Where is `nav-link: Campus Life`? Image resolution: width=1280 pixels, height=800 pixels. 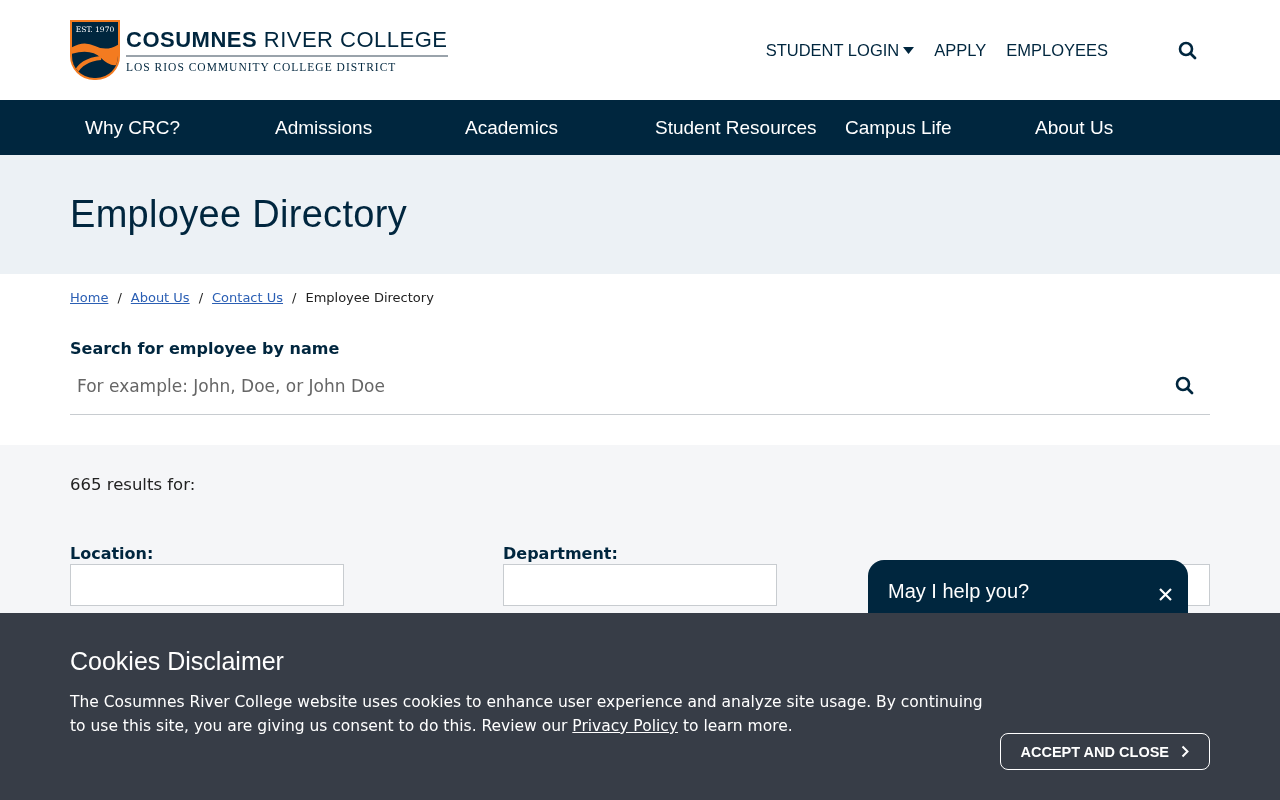
nav-link: Campus Life is located at coordinates (925, 127).